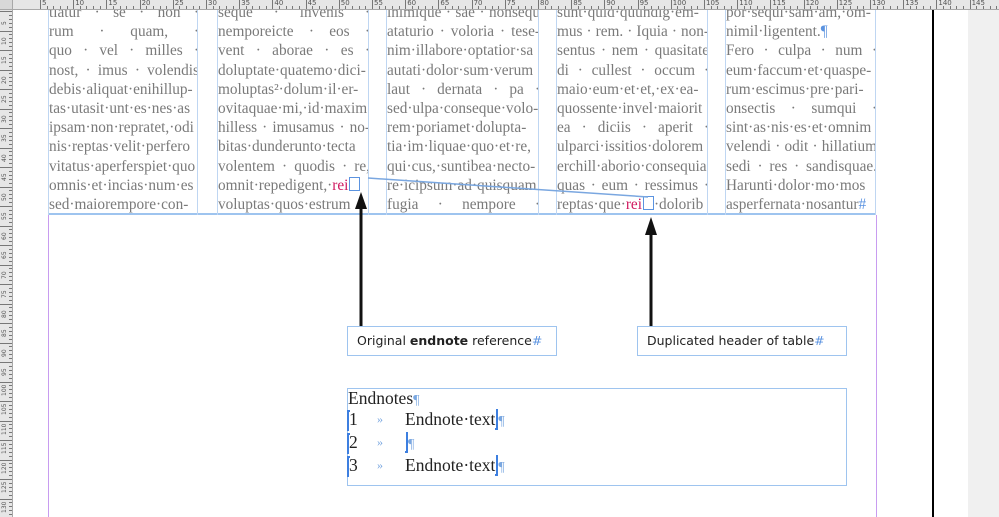  I want to click on column-text-line: seque · invenis · soluptae, so click(293, 15).